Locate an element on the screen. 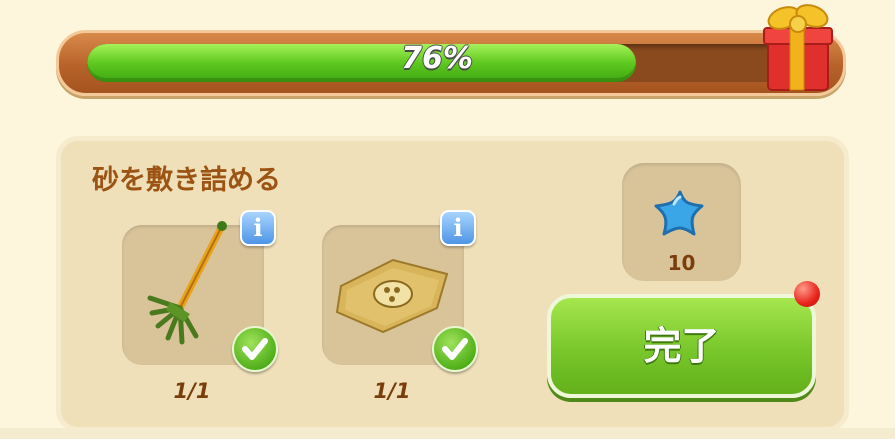  reward-count: 10 is located at coordinates (681, 263).